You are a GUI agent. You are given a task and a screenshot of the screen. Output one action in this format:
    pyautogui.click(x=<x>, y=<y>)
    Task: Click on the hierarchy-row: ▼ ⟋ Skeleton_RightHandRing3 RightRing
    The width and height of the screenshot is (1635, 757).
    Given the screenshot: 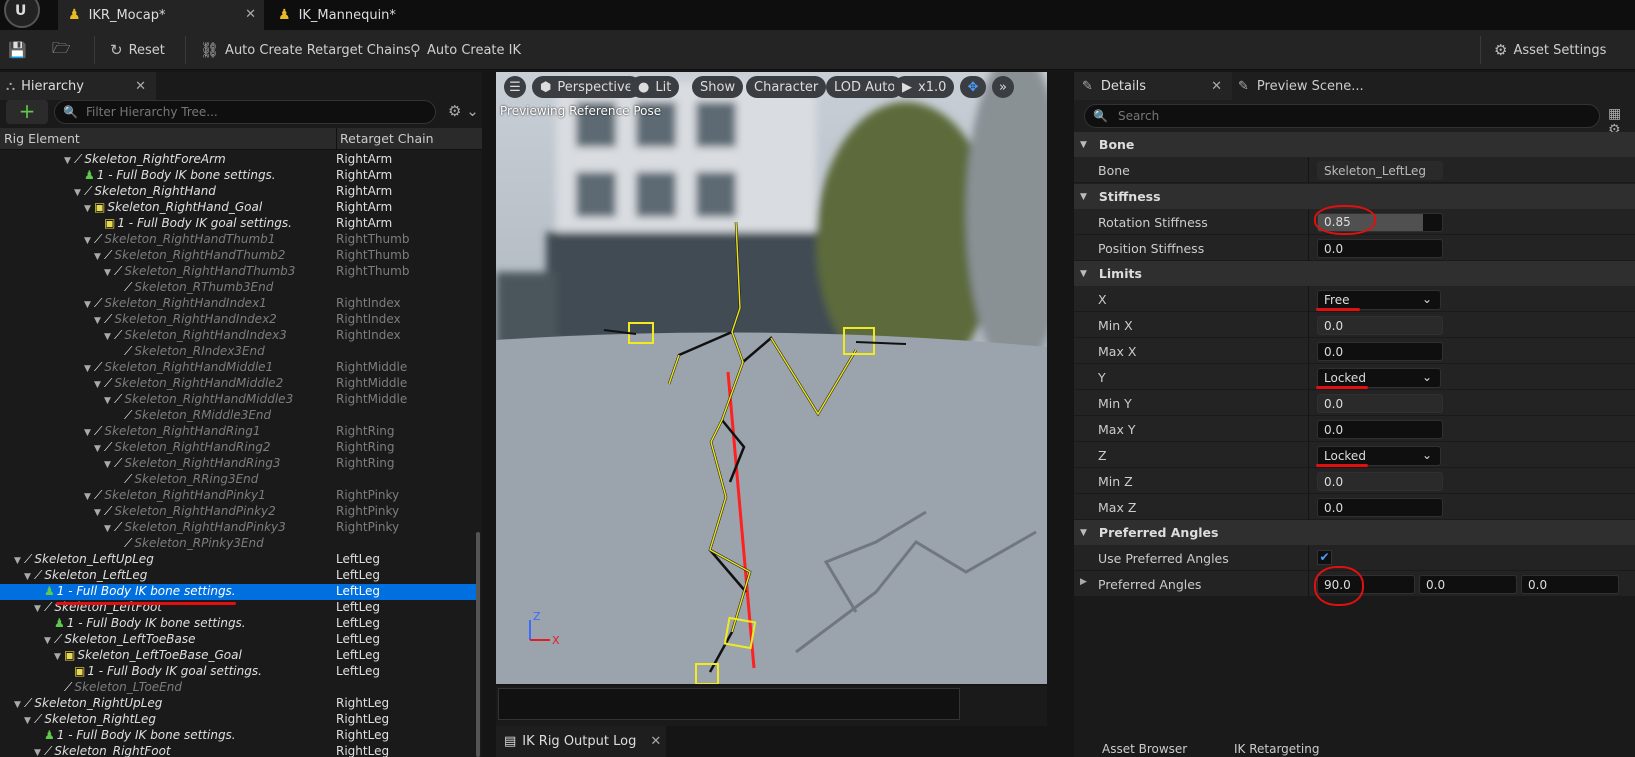 What is the action you would take?
    pyautogui.click(x=238, y=464)
    